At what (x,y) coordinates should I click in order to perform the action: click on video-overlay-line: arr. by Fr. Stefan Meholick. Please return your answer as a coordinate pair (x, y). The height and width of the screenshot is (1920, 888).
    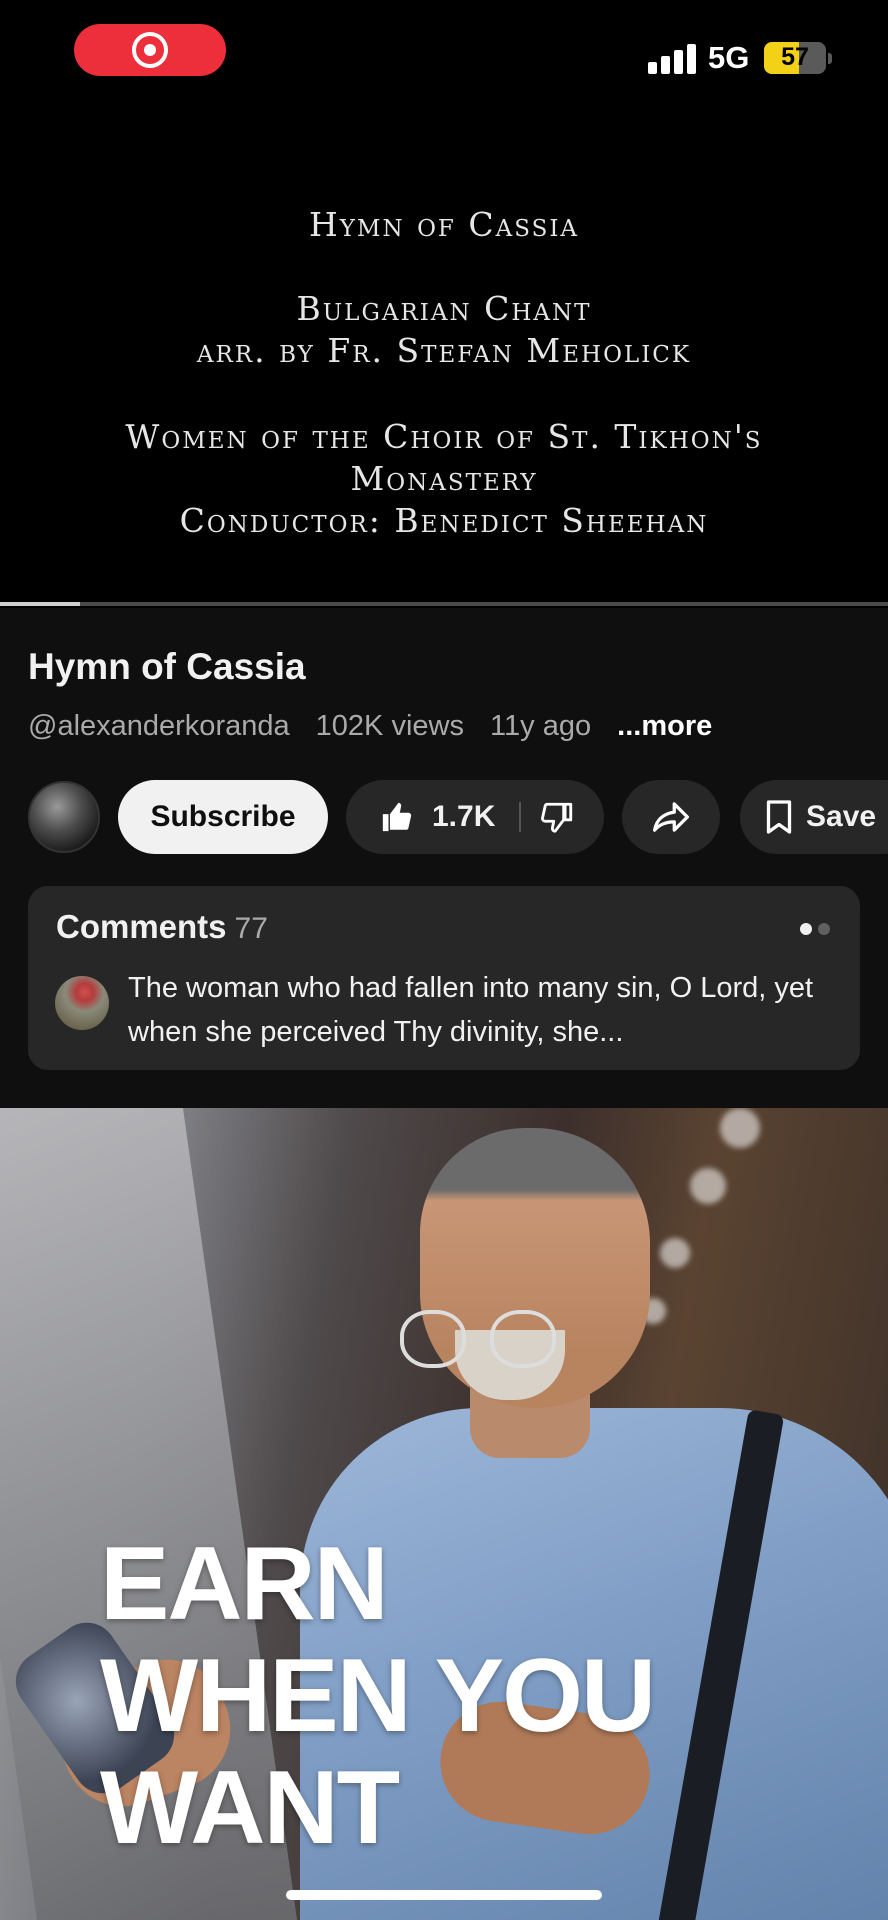
    Looking at the image, I should click on (444, 350).